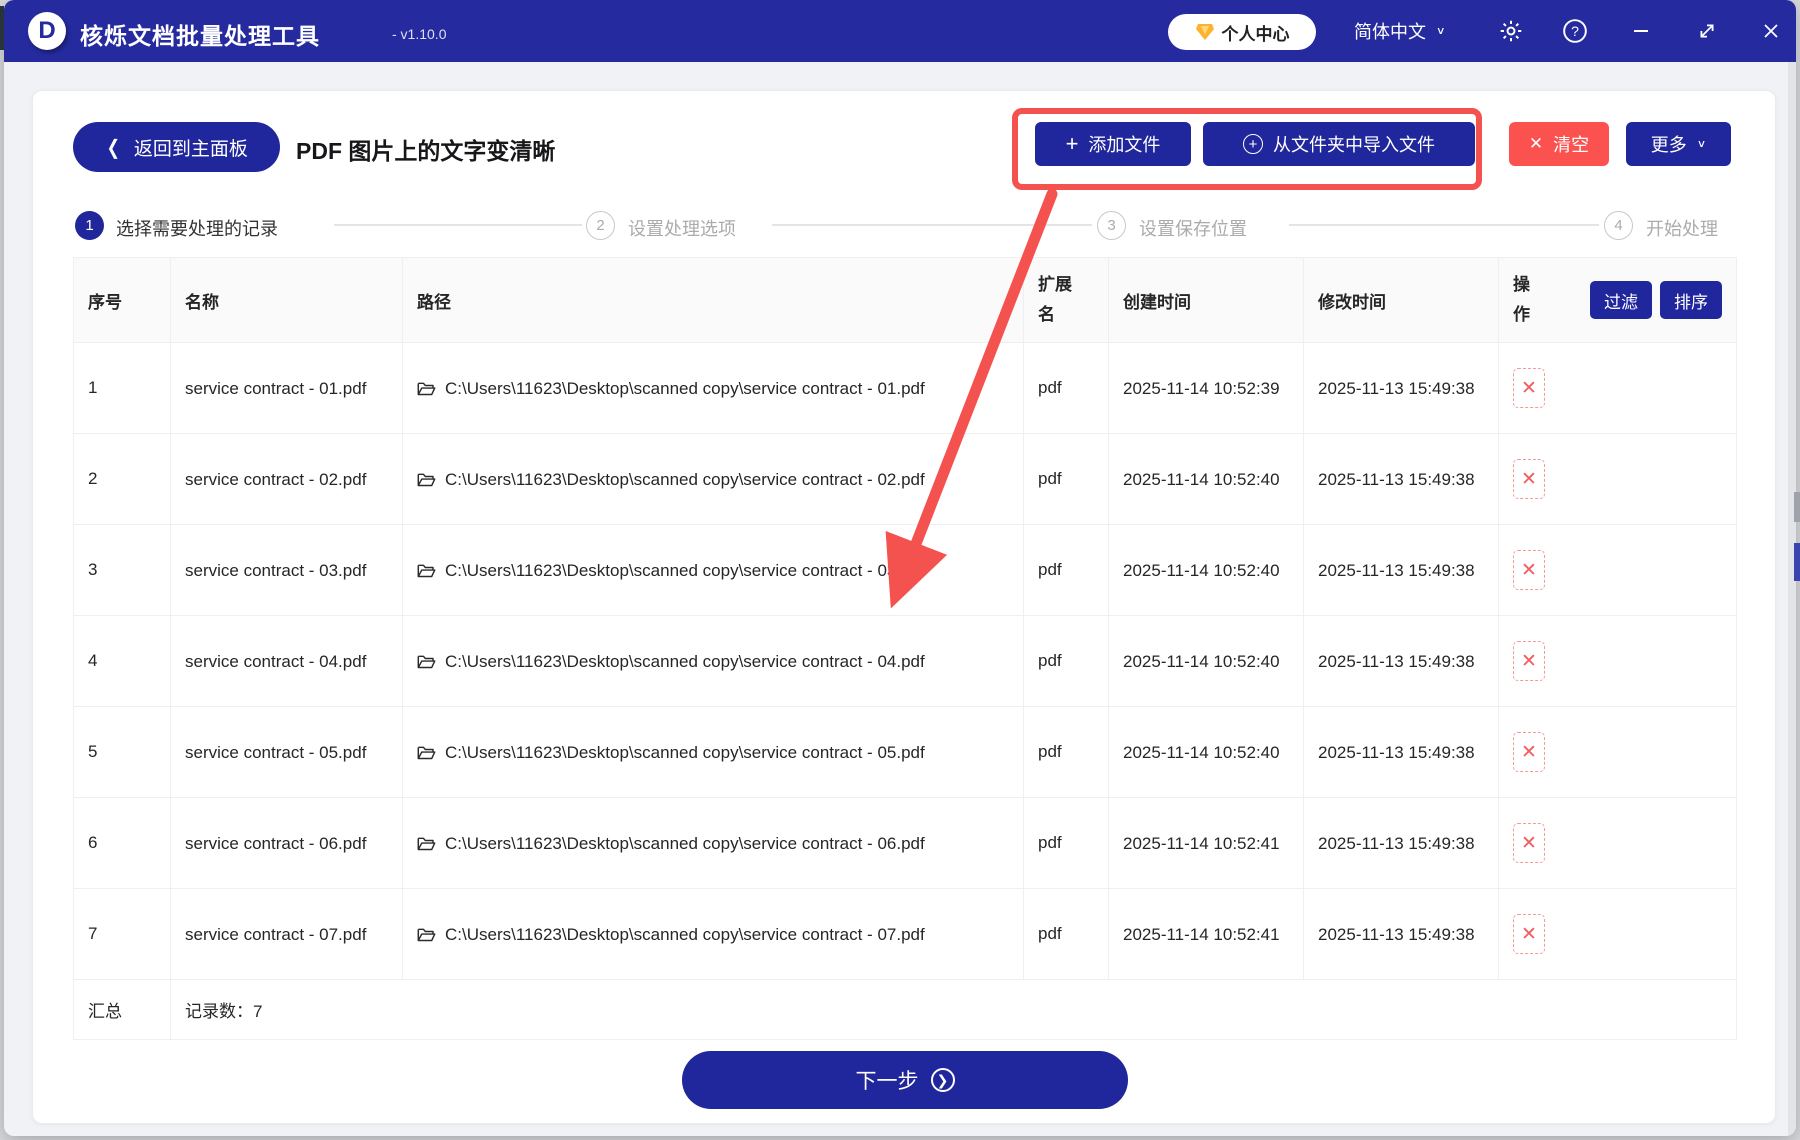 Image resolution: width=1800 pixels, height=1140 pixels. What do you see at coordinates (122, 752) in the screenshot?
I see `cell-seq: 5` at bounding box center [122, 752].